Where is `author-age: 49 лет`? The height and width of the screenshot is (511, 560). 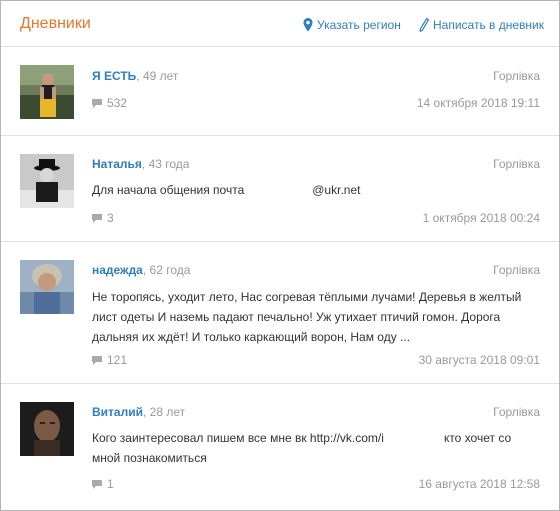
author-age: 49 лет is located at coordinates (160, 76).